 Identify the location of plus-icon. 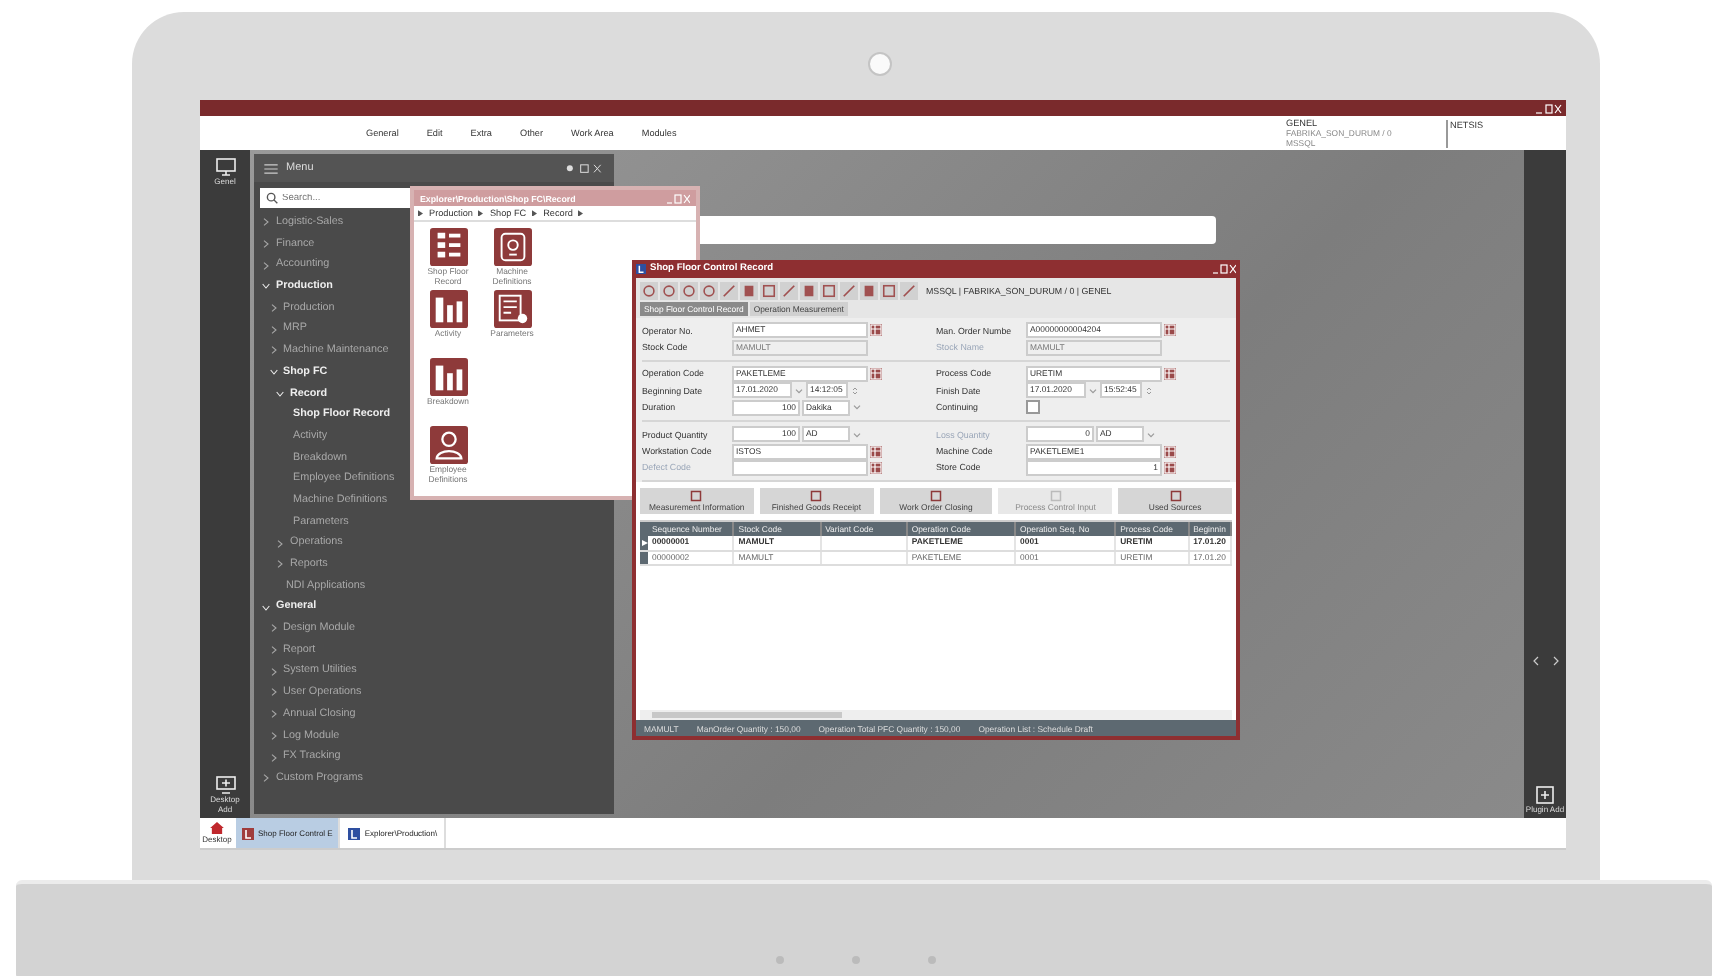
(1545, 794).